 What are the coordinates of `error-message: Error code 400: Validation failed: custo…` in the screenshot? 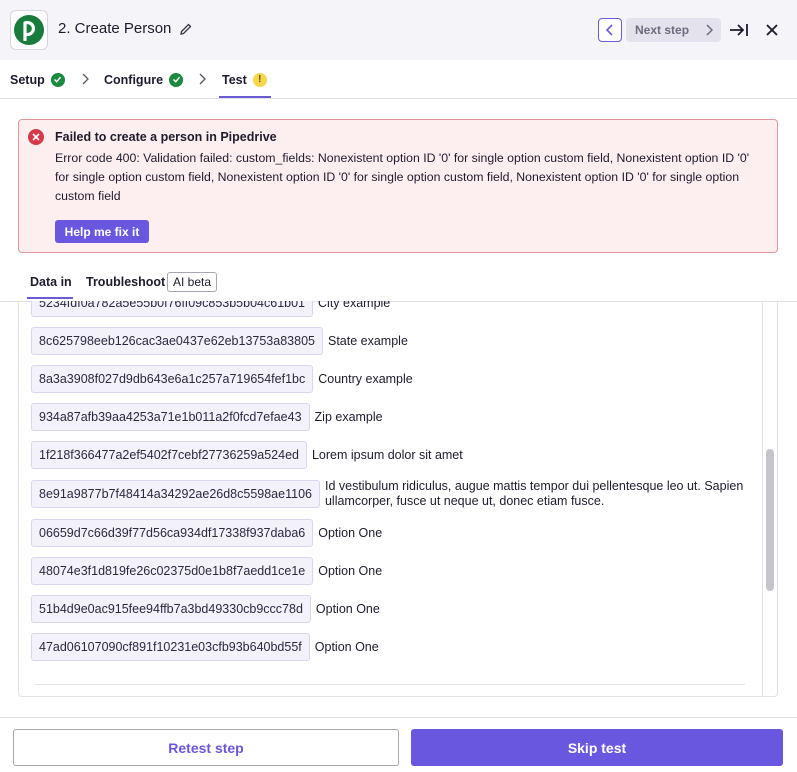 It's located at (402, 177).